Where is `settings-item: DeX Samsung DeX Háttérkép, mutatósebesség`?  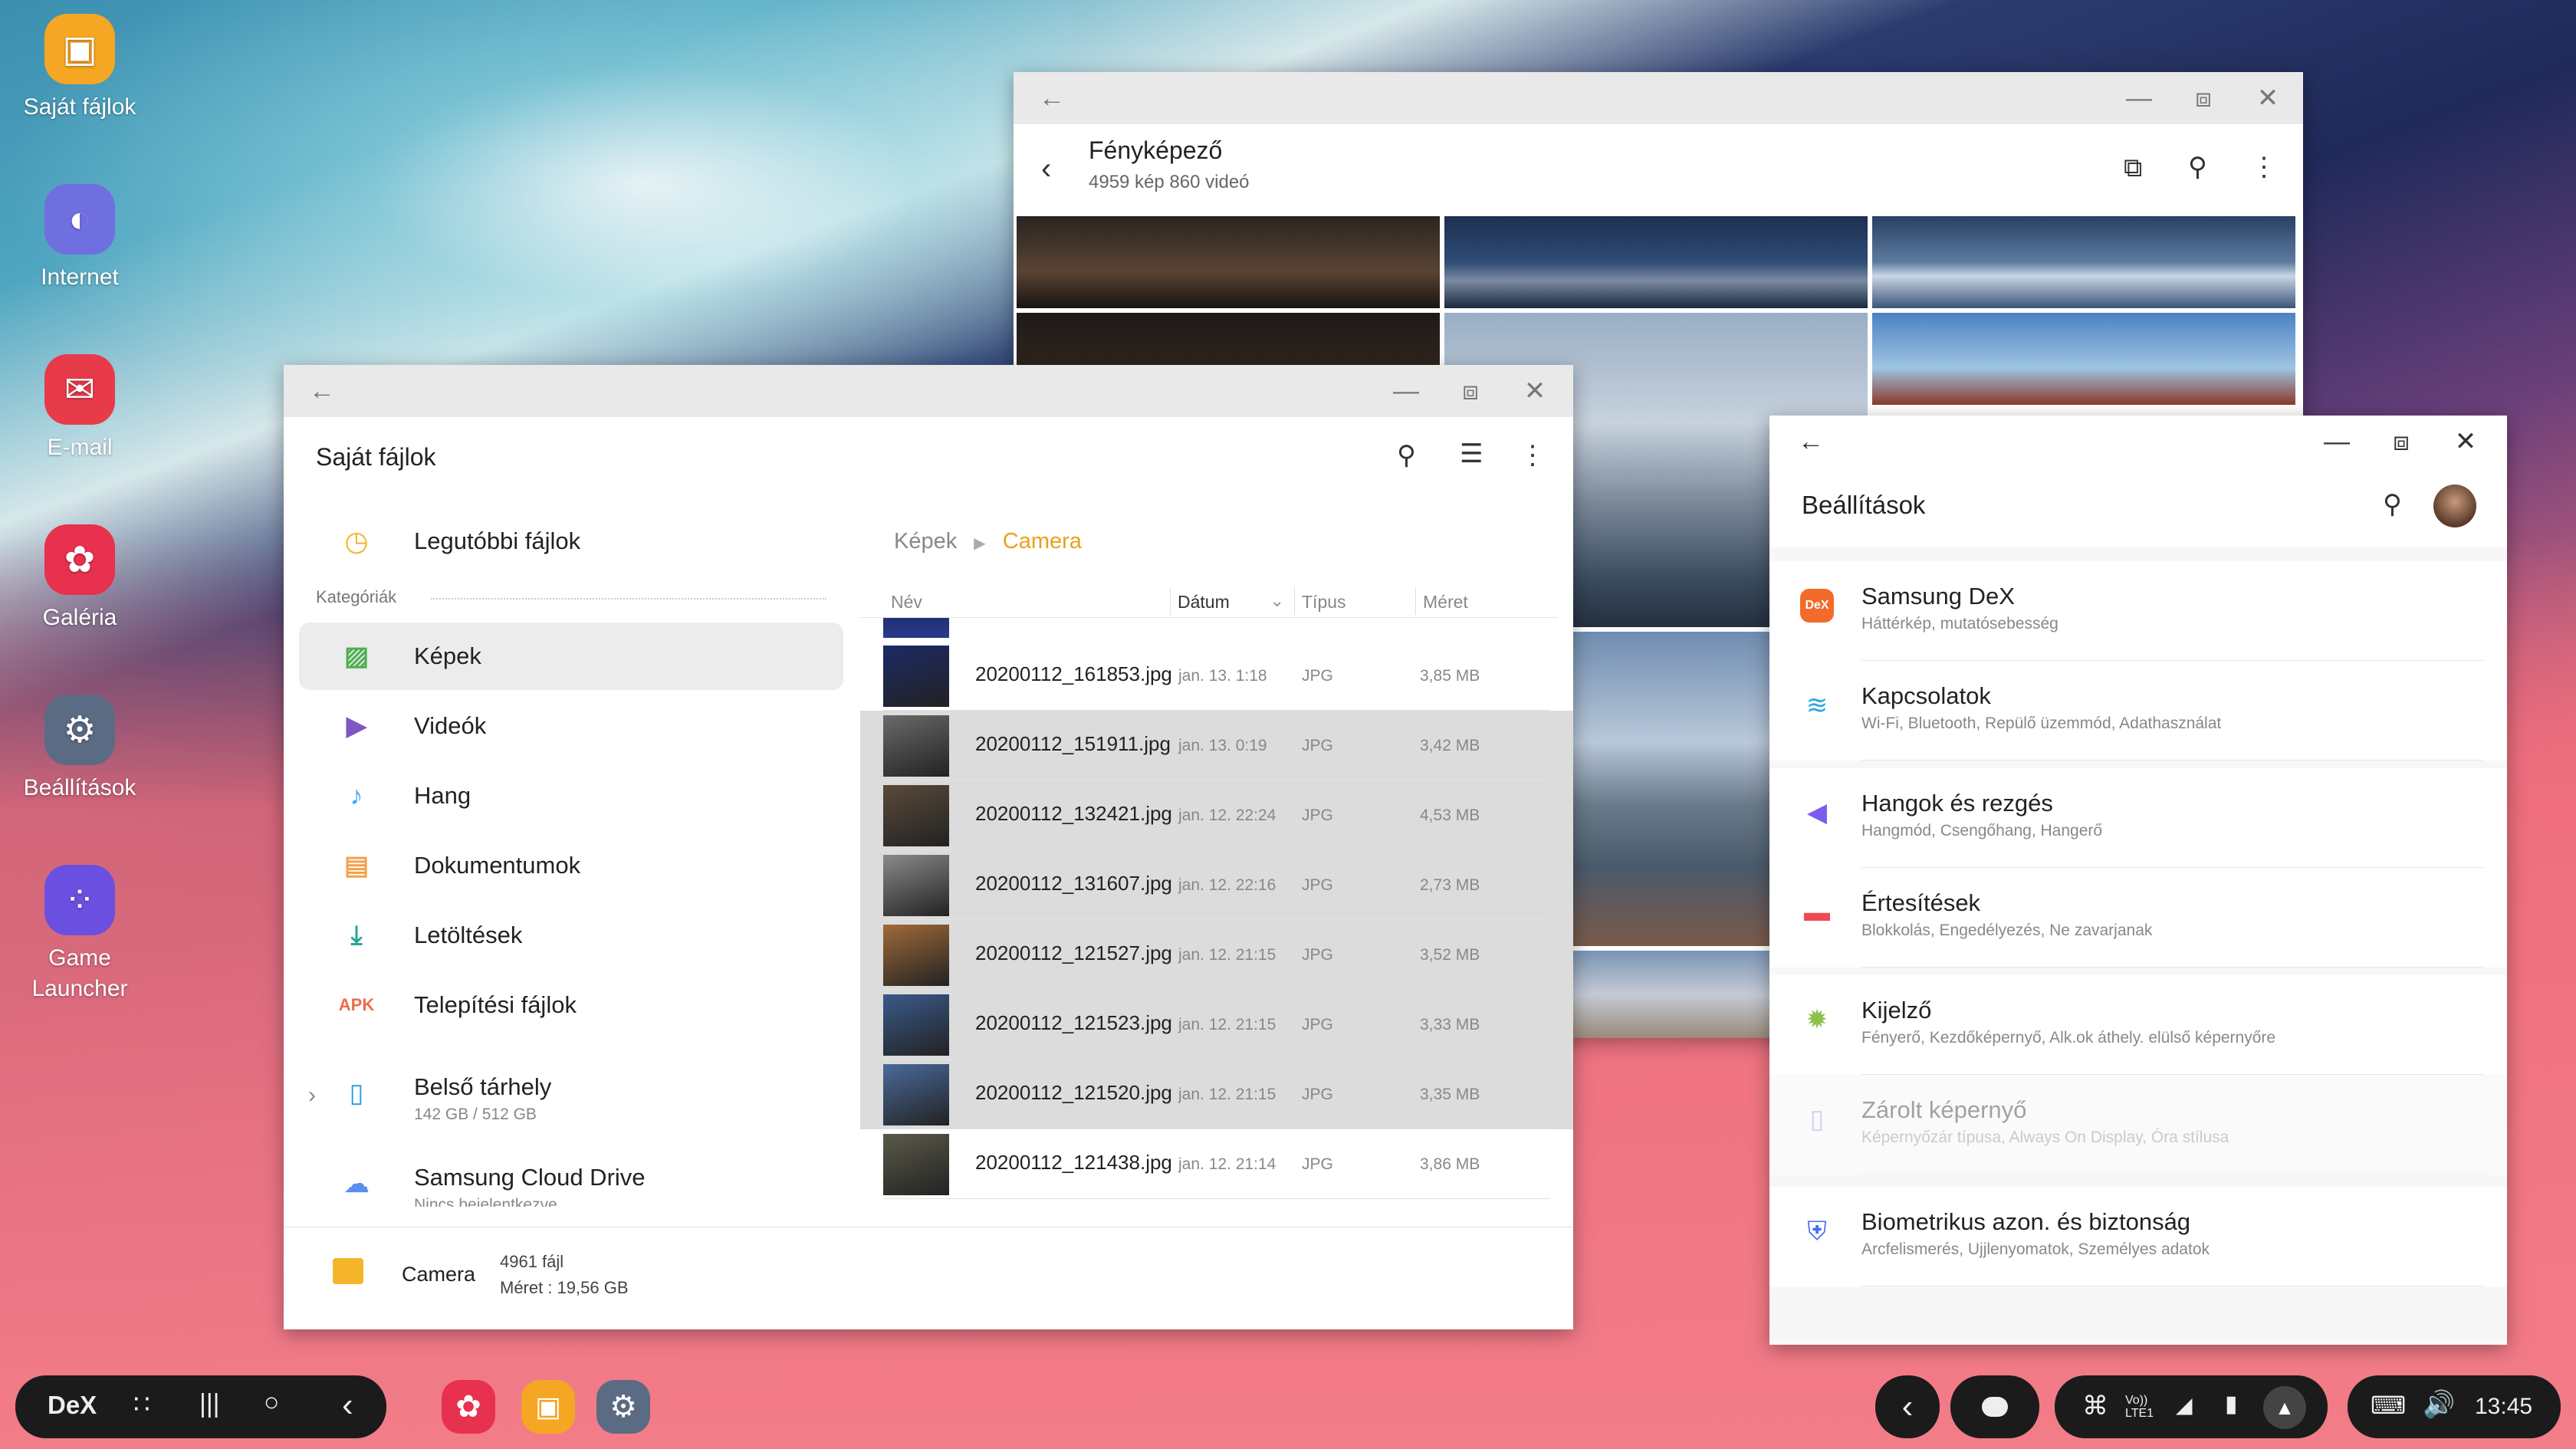 settings-item: DeX Samsung DeX Háttérkép, mutatósebesség is located at coordinates (2138, 611).